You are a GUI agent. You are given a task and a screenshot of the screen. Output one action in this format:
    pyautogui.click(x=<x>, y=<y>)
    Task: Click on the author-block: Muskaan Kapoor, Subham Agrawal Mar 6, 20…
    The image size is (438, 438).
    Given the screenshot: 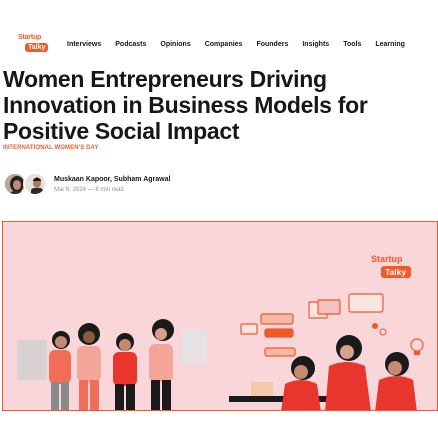 What is the action you would take?
    pyautogui.click(x=153, y=184)
    